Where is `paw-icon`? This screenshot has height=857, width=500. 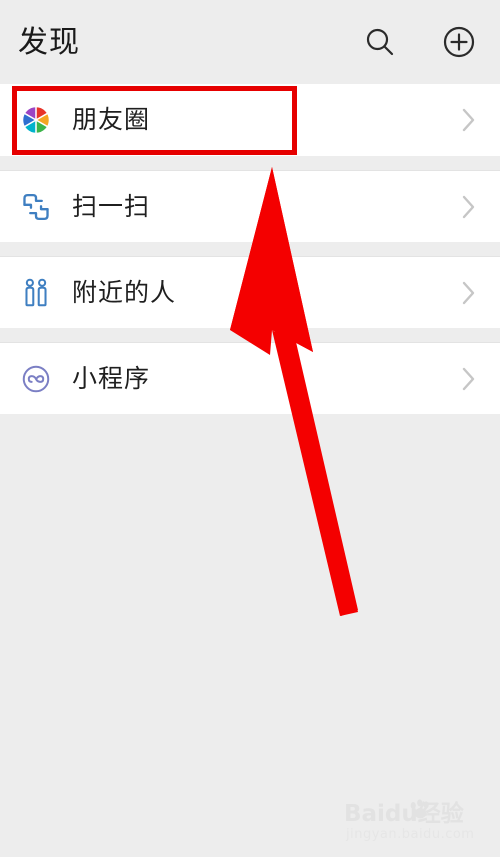
paw-icon is located at coordinates (419, 809).